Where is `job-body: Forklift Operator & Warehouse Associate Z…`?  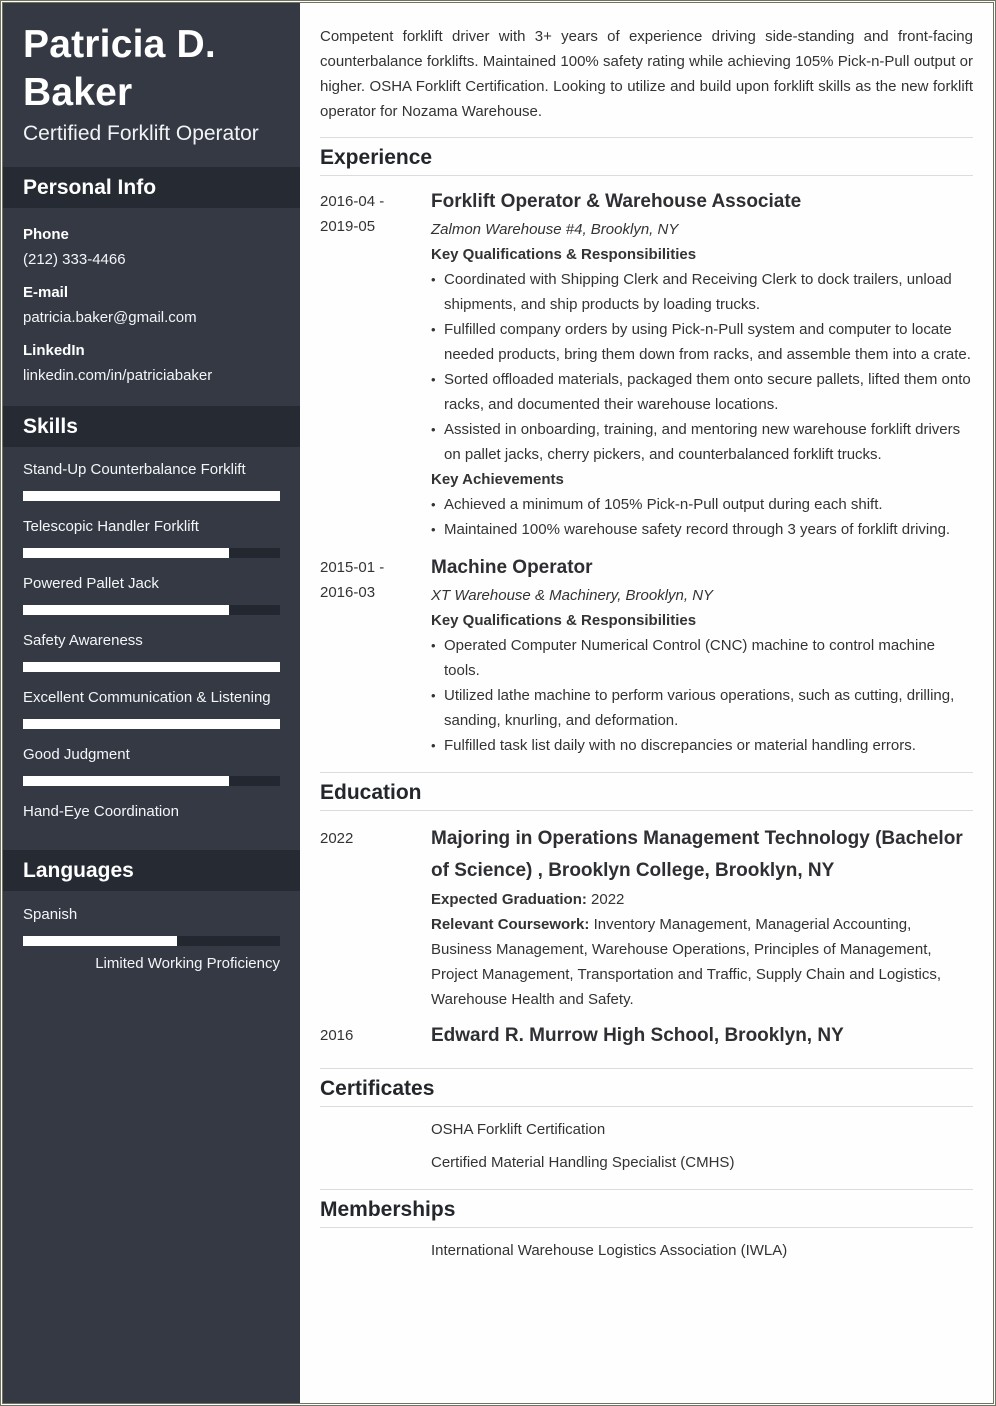
job-body: Forklift Operator & Warehouse Associate Z… is located at coordinates (702, 365).